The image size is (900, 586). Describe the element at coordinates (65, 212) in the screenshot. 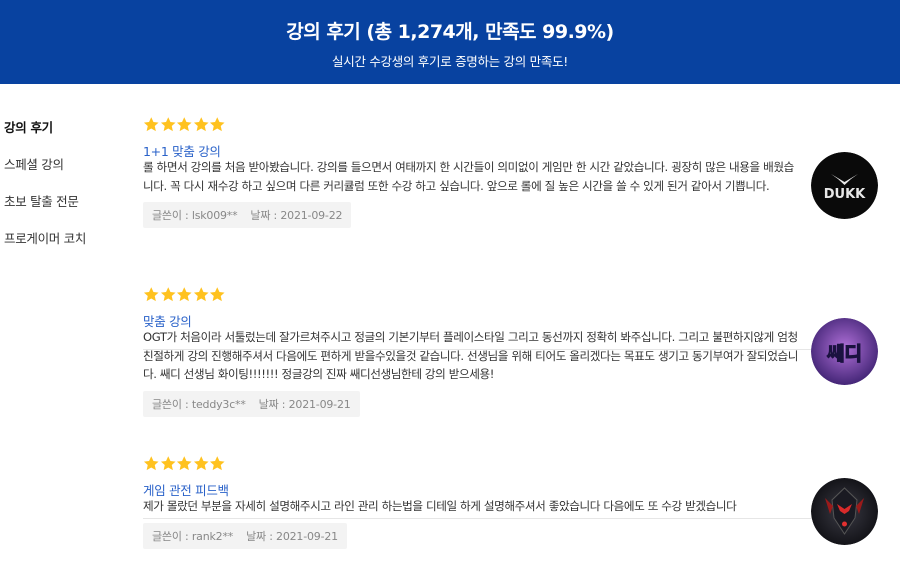

I see `sidebar-item-beginner-escape: 초보 탈출 전문` at that location.